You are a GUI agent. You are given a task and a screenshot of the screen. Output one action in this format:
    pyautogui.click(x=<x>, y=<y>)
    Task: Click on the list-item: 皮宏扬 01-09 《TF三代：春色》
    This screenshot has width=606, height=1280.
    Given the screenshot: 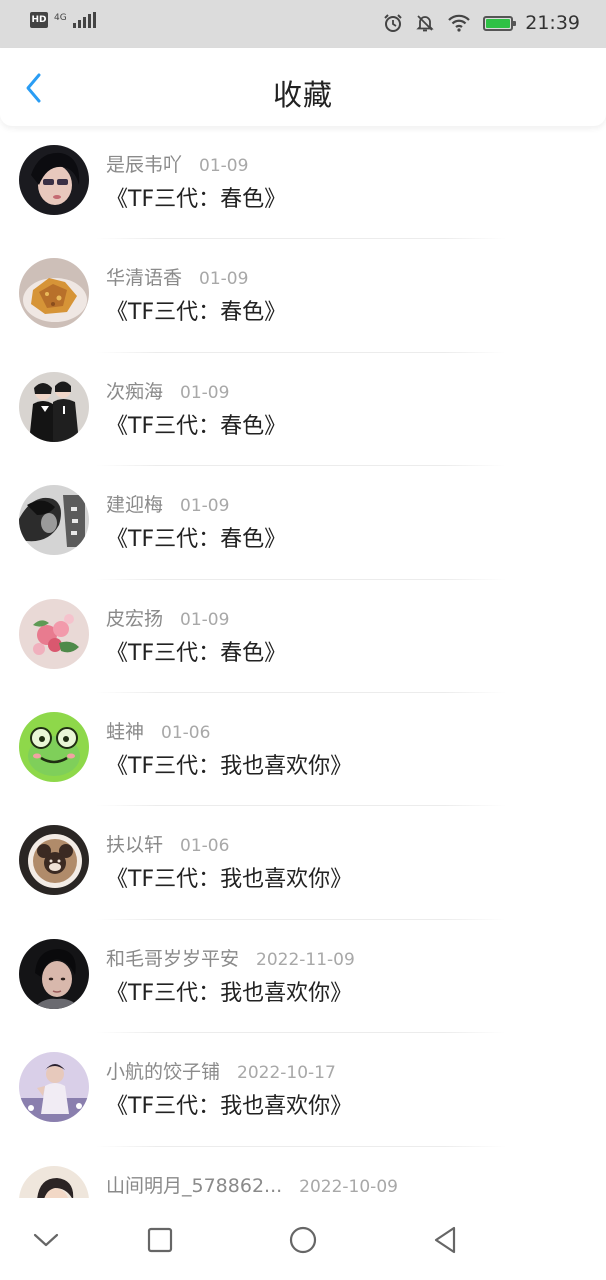 What is the action you would take?
    pyautogui.click(x=303, y=636)
    